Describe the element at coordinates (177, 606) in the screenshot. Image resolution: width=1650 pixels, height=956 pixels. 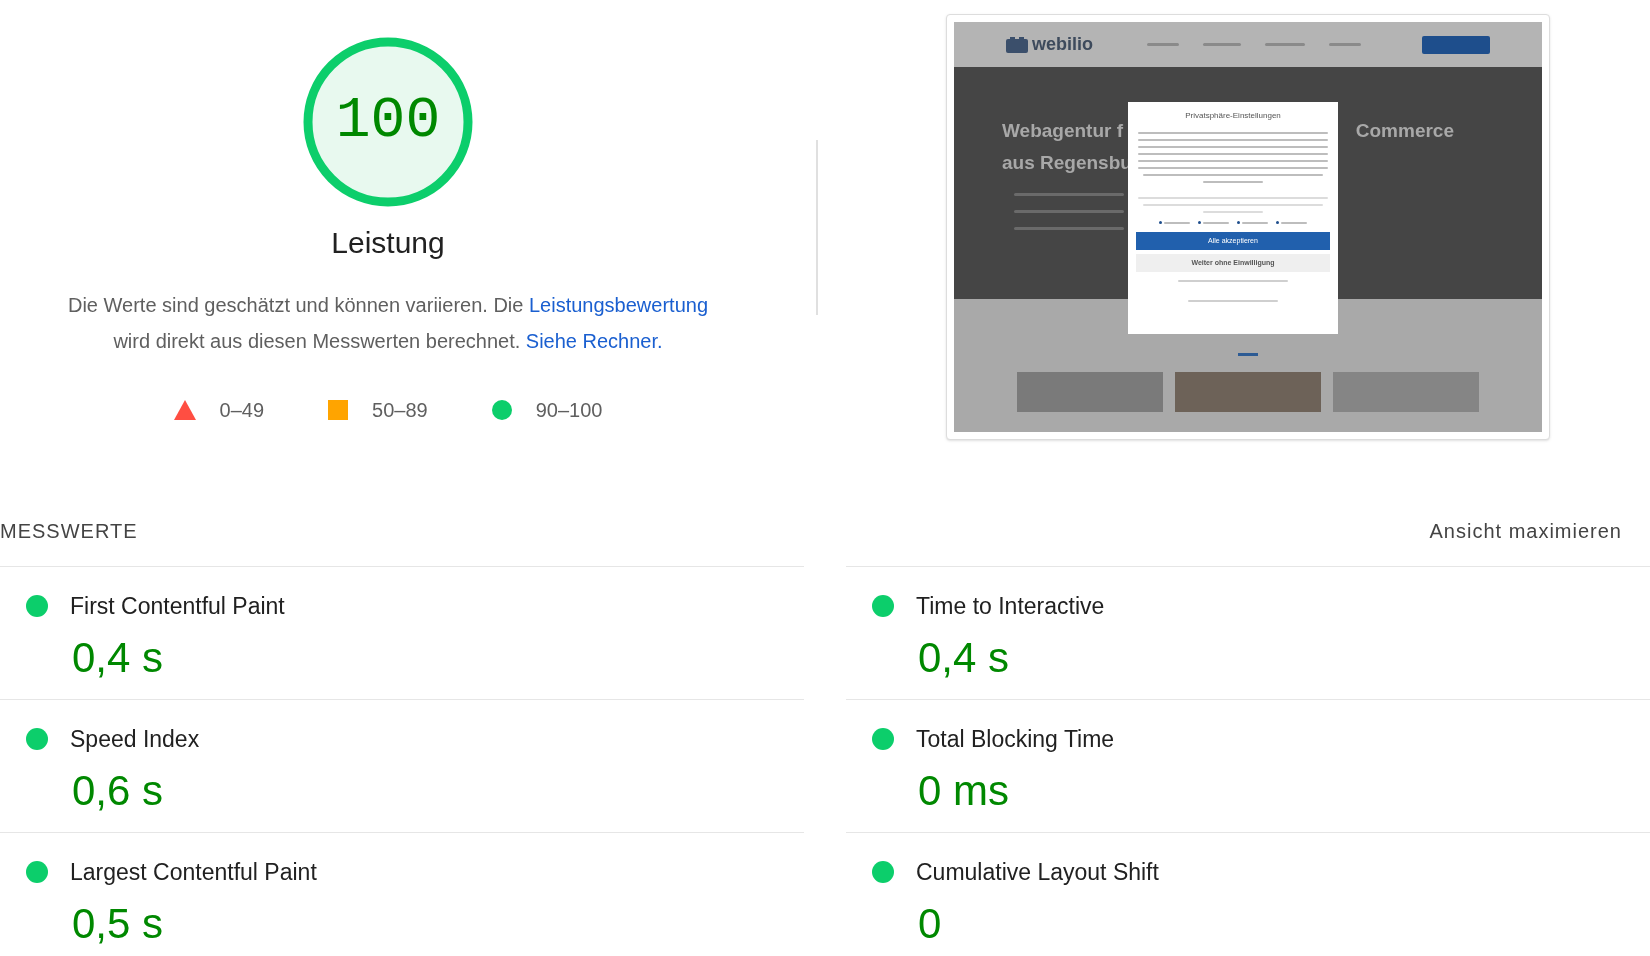
I see `metric-label: First Contentful Paint` at that location.